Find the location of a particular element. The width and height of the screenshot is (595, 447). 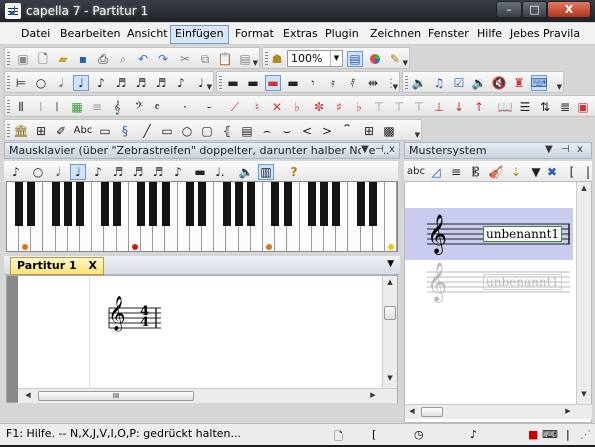

resize-grip-icon: ⋰ is located at coordinates (585, 434).